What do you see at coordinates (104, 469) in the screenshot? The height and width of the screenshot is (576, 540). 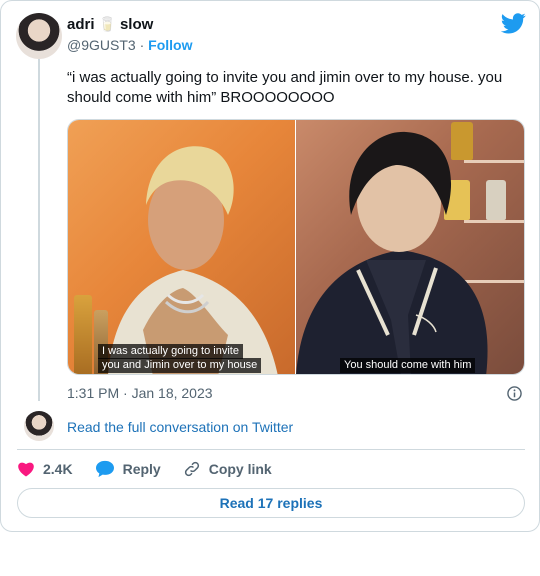 I see `reply-bubble-icon` at bounding box center [104, 469].